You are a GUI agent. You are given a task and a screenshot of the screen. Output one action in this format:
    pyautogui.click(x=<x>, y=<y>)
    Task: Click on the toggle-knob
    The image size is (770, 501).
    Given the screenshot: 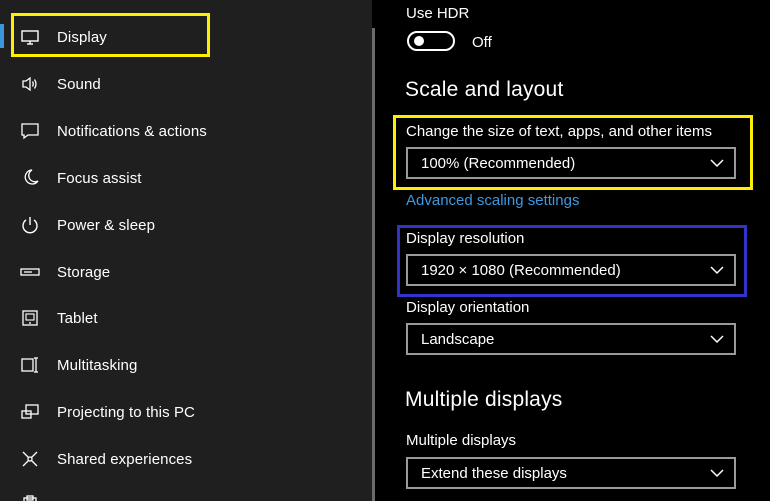 What is the action you would take?
    pyautogui.click(x=419, y=41)
    